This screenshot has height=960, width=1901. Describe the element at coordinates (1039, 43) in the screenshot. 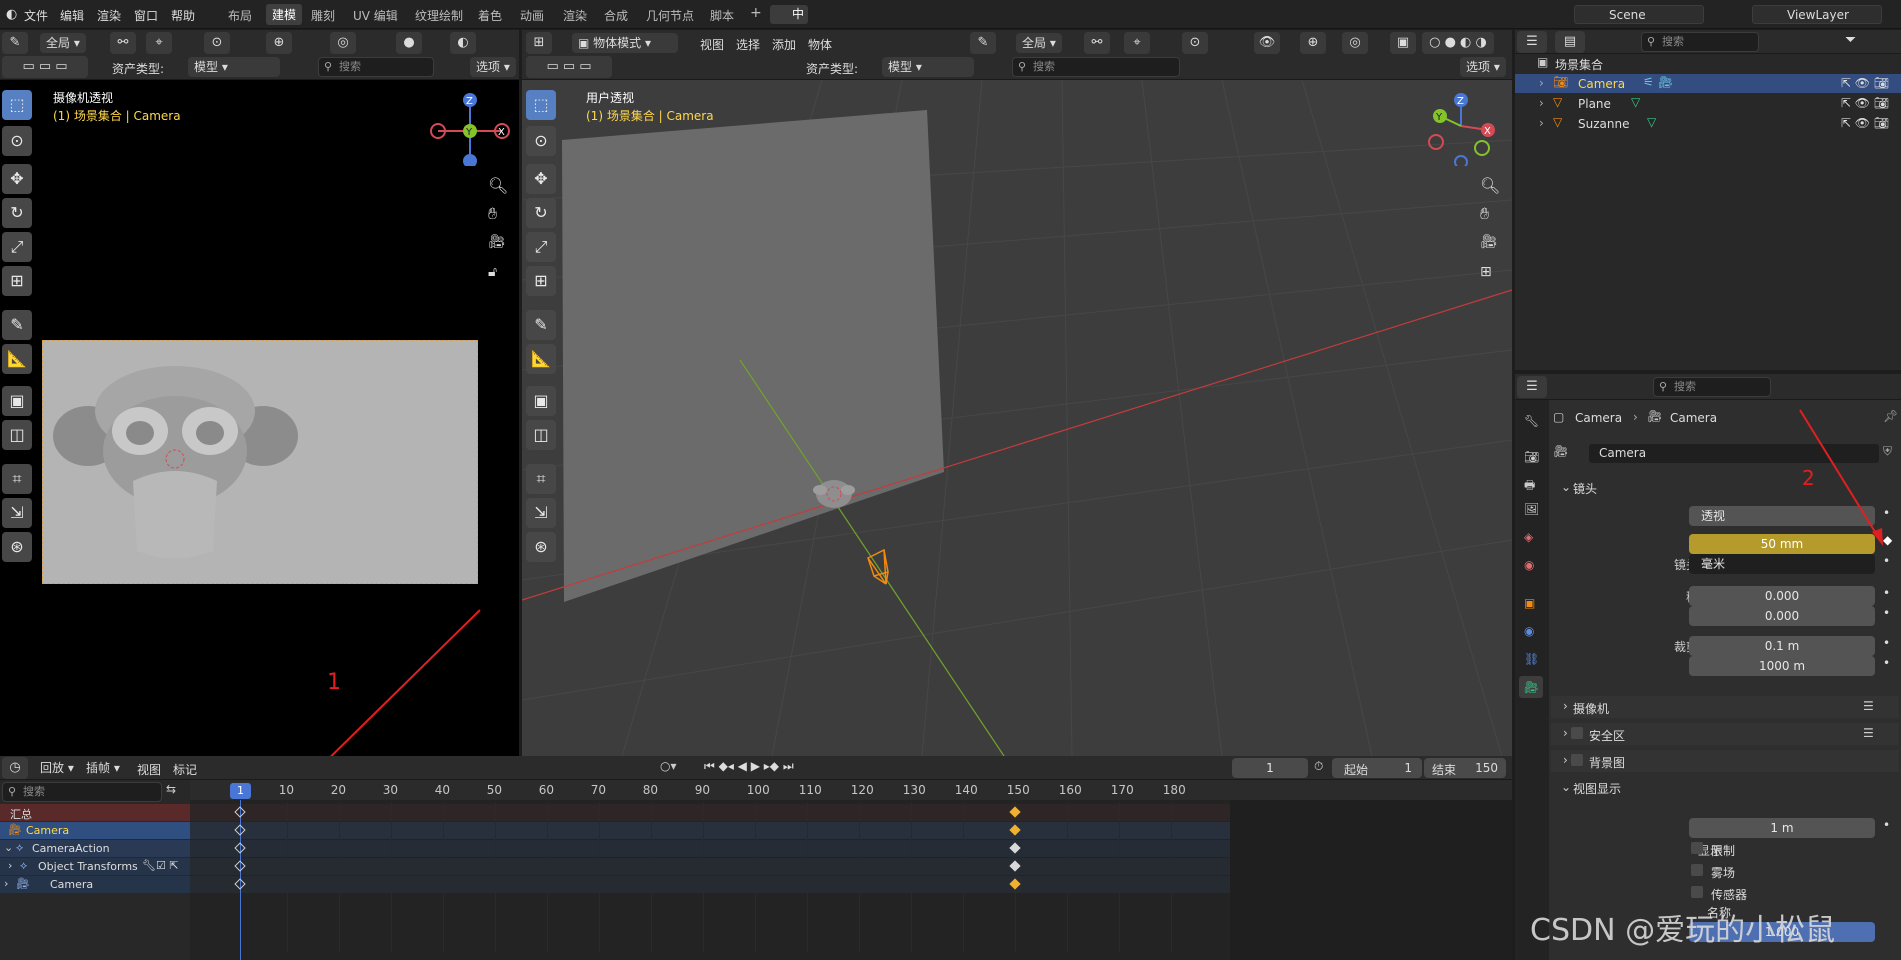

I see `main-transform-orientation: 全局 ▾` at that location.